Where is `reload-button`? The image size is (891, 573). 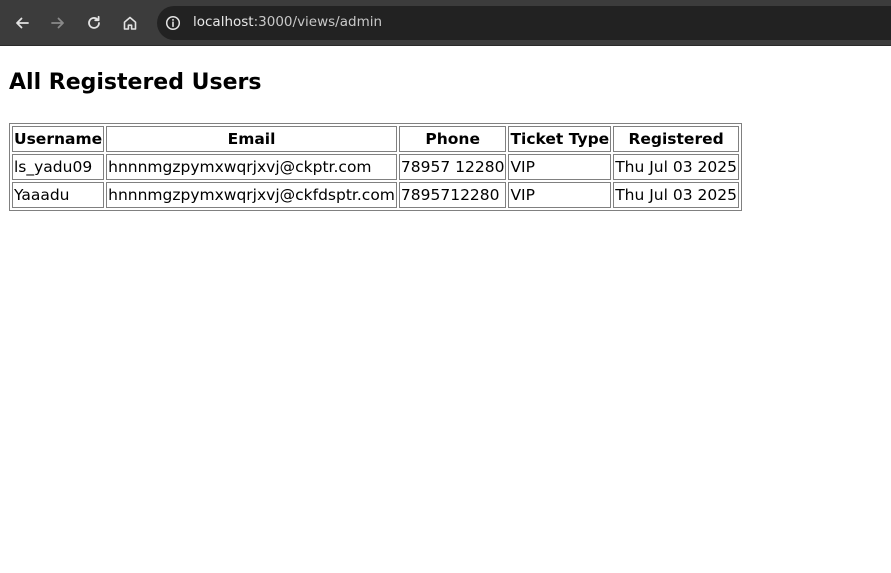 reload-button is located at coordinates (94, 23).